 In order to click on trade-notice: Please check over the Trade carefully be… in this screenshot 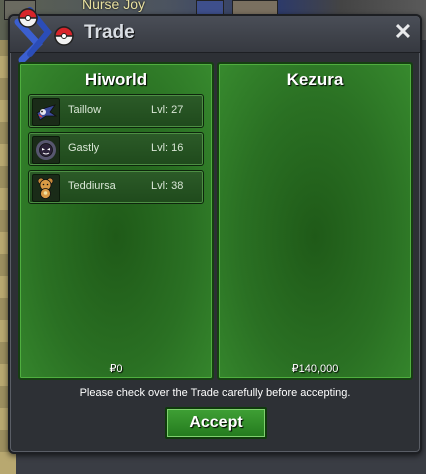, I will do `click(215, 393)`.